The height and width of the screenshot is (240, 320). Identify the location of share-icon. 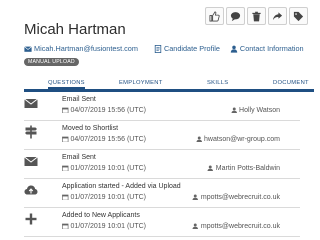
(277, 15).